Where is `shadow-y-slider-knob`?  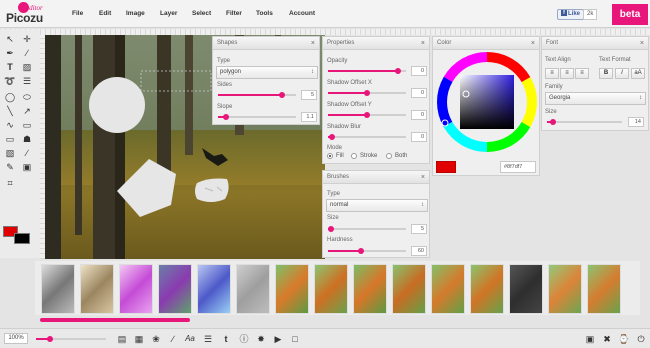 shadow-y-slider-knob is located at coordinates (367, 115).